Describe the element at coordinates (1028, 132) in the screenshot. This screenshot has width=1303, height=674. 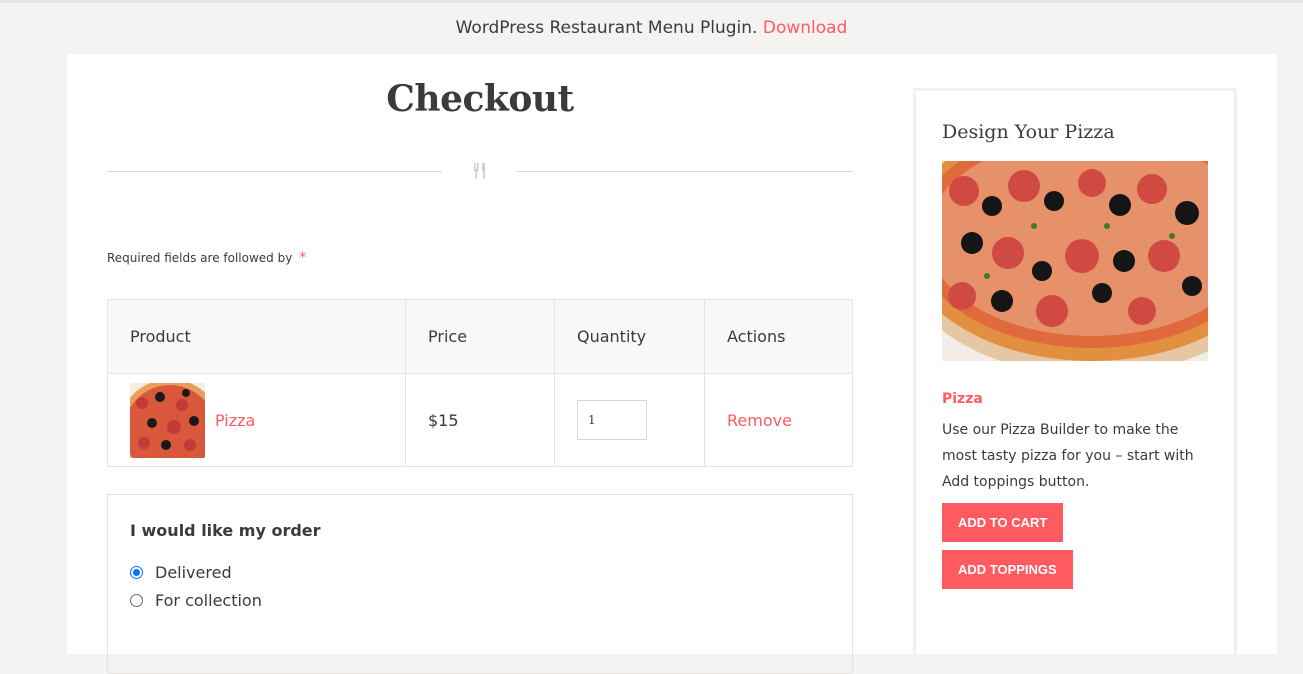
I see `widget-title: Design Your Pizza` at that location.